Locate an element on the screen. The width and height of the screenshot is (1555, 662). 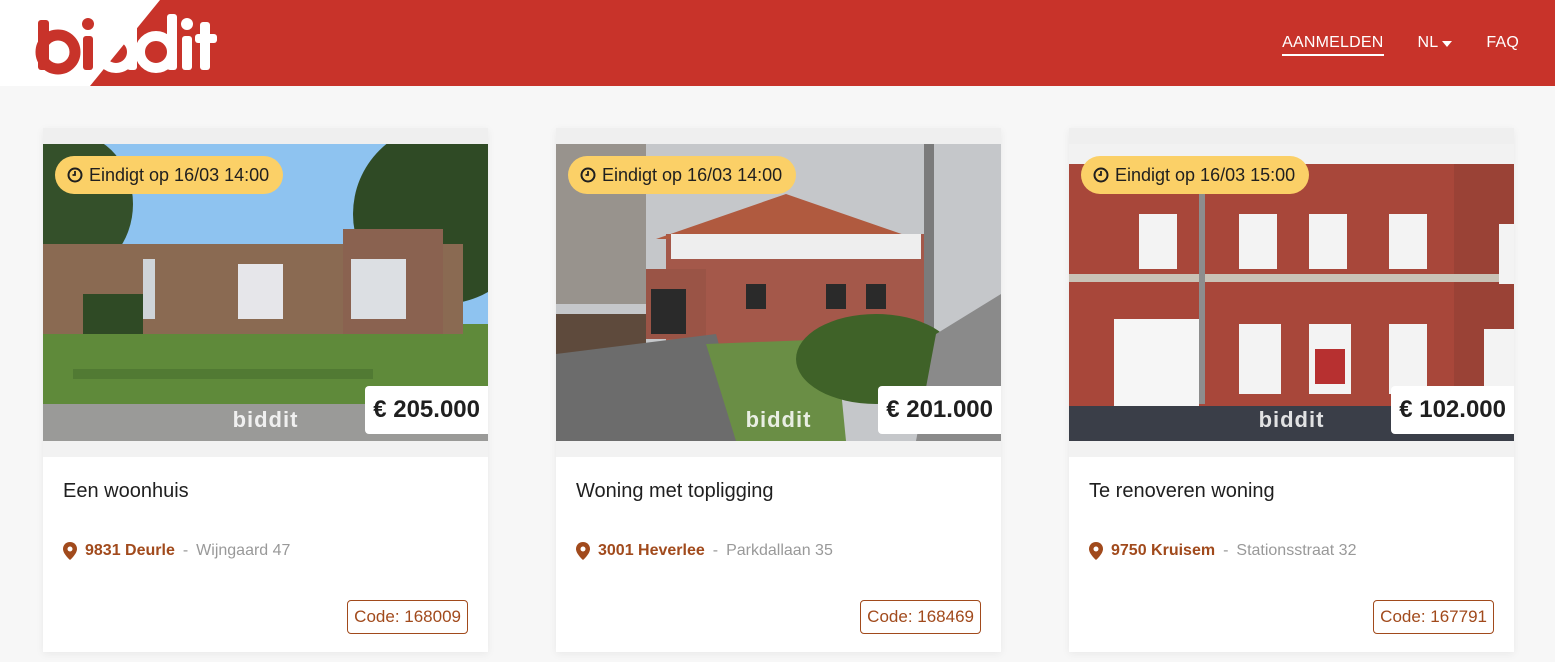
end-date-badge: Eindigt op 16/03 15:00 is located at coordinates (1195, 175).